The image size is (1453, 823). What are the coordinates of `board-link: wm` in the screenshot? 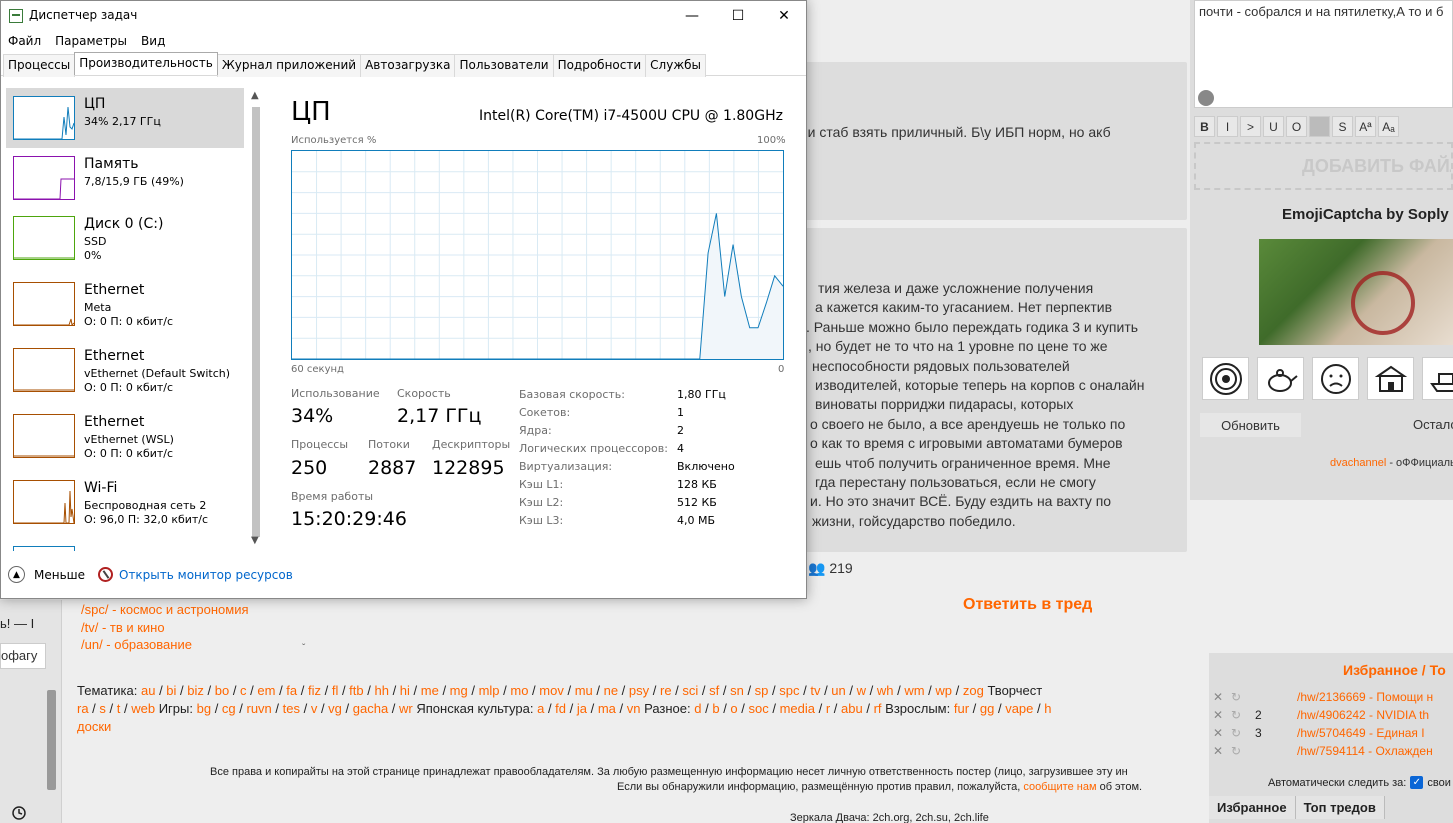 It's located at (914, 690).